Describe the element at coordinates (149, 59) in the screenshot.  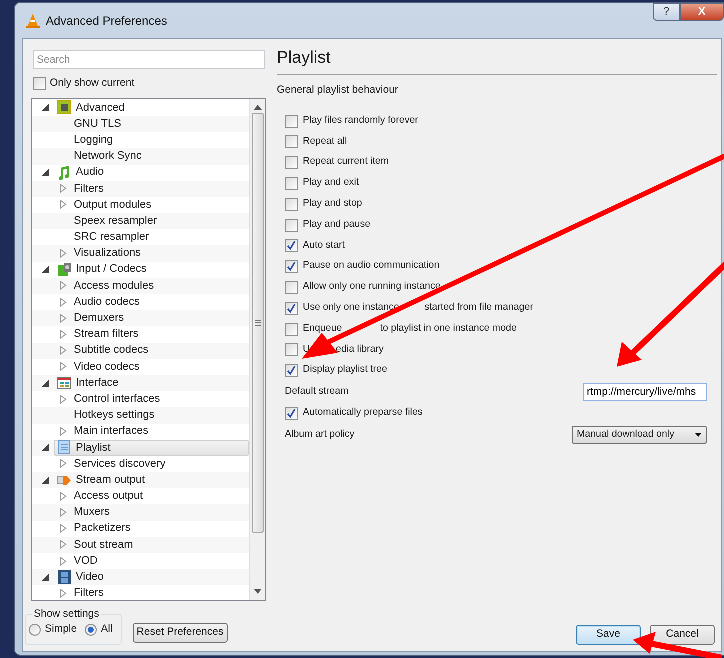
I see `search-field: Search` at that location.